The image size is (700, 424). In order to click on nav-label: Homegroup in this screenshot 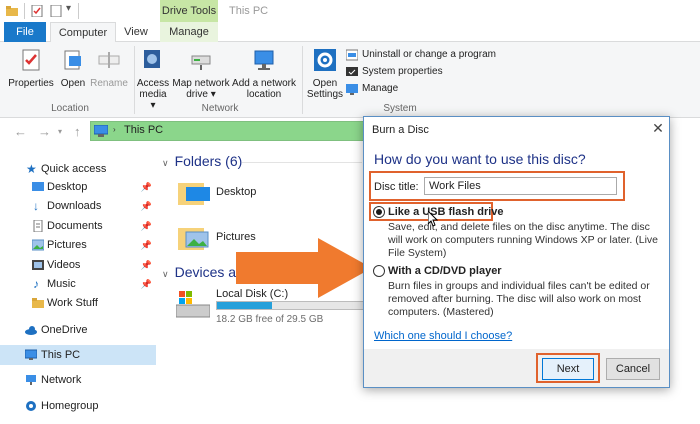, I will do `click(70, 406)`.